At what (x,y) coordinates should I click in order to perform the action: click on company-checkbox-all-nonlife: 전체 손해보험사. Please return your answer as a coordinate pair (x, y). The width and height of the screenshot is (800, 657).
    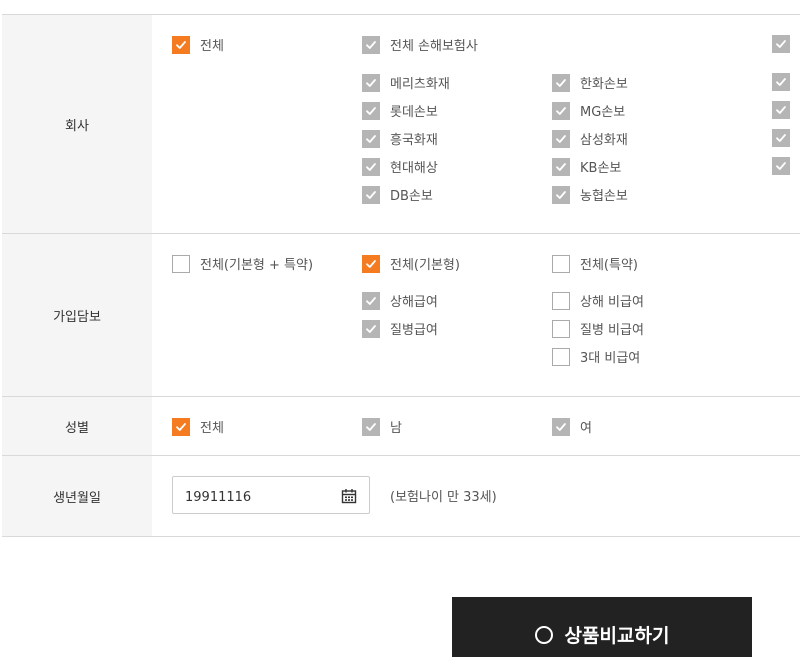
    Looking at the image, I should click on (420, 44).